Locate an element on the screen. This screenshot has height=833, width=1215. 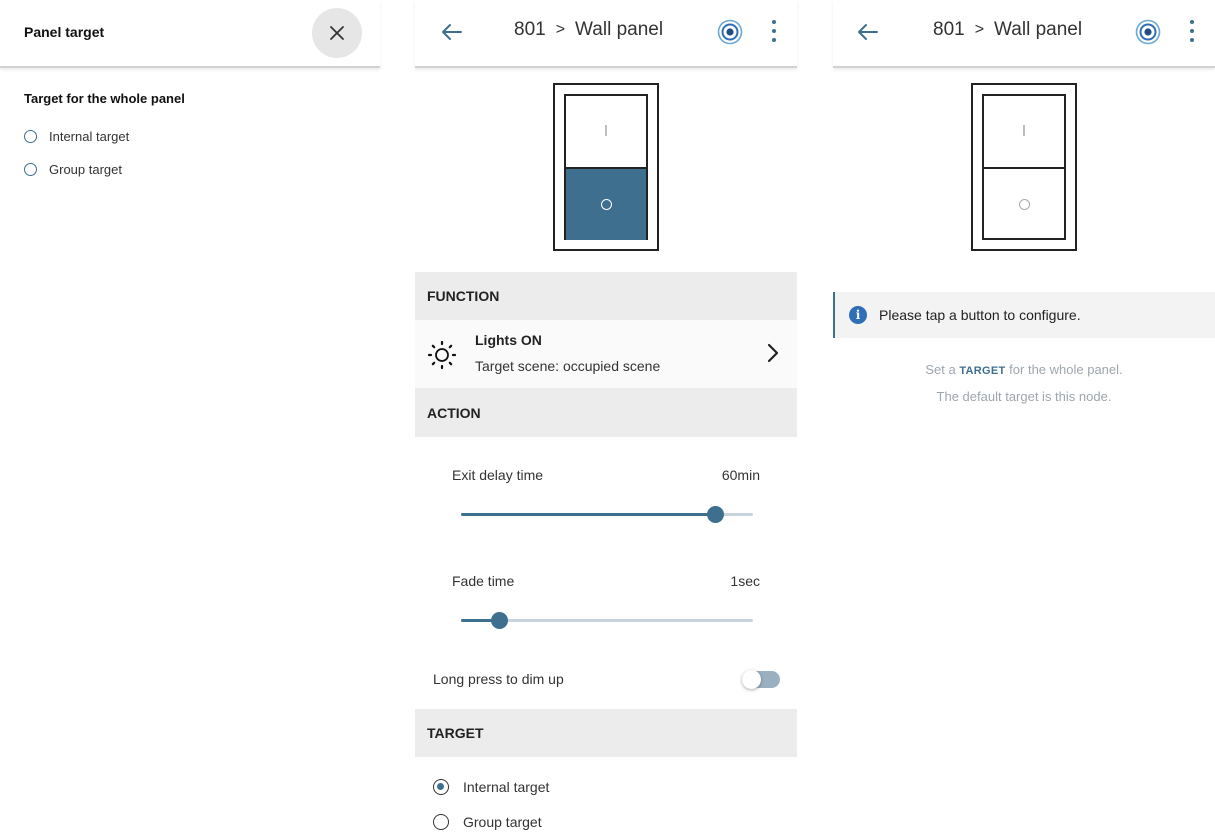
function-section-header: FUNCTION is located at coordinates (606, 296).